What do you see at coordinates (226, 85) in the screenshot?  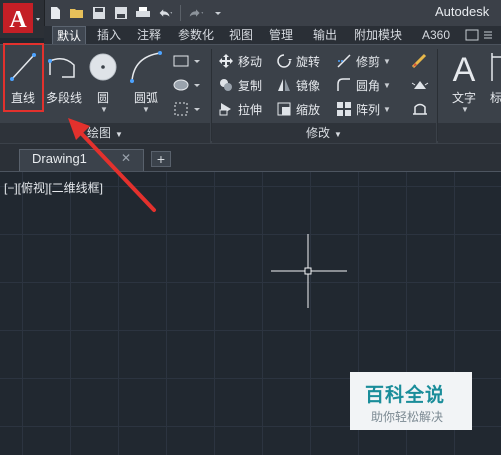 I see `copy-icon` at bounding box center [226, 85].